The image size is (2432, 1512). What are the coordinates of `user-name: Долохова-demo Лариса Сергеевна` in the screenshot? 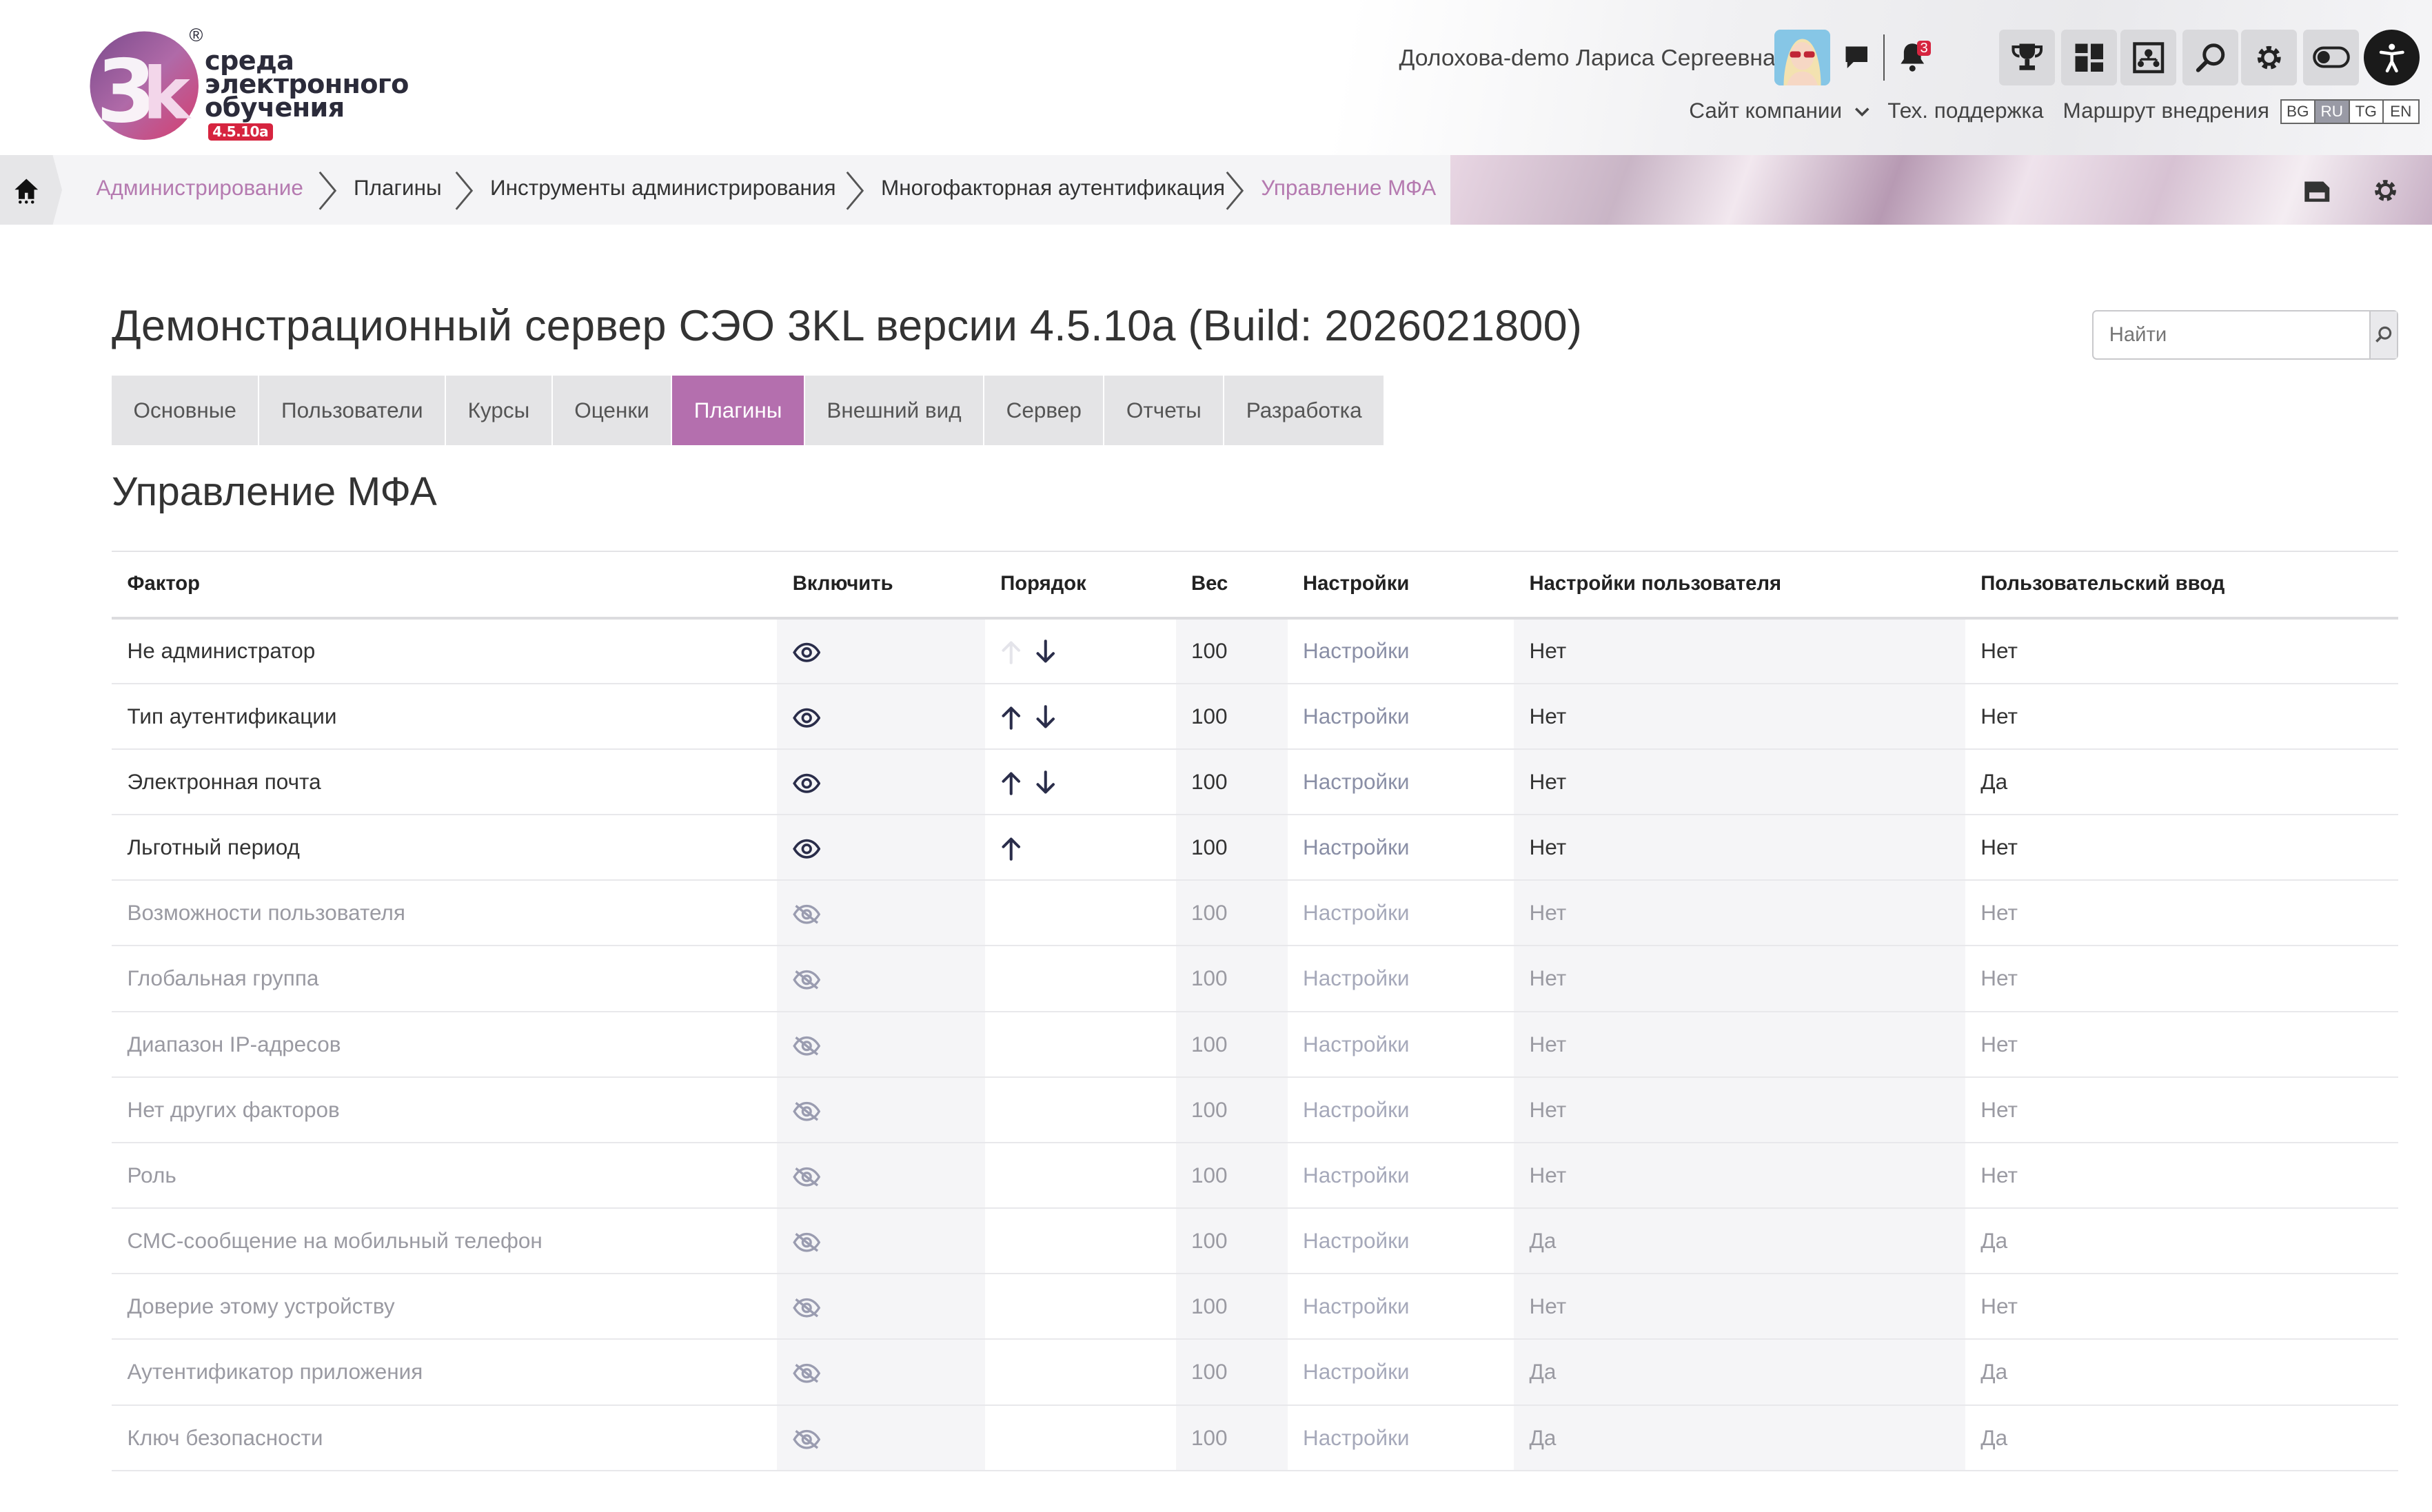 It's located at (1587, 59).